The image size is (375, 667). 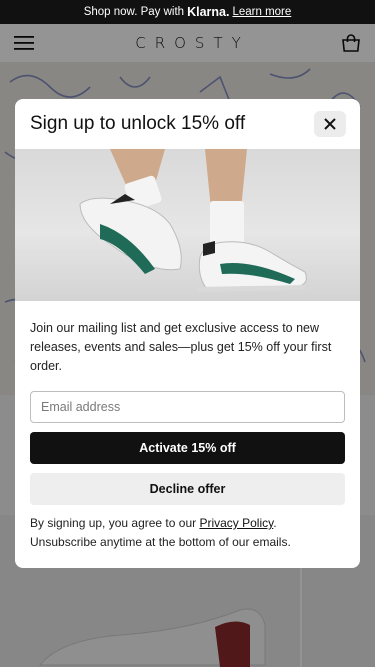 I want to click on close-icon, so click(x=330, y=124).